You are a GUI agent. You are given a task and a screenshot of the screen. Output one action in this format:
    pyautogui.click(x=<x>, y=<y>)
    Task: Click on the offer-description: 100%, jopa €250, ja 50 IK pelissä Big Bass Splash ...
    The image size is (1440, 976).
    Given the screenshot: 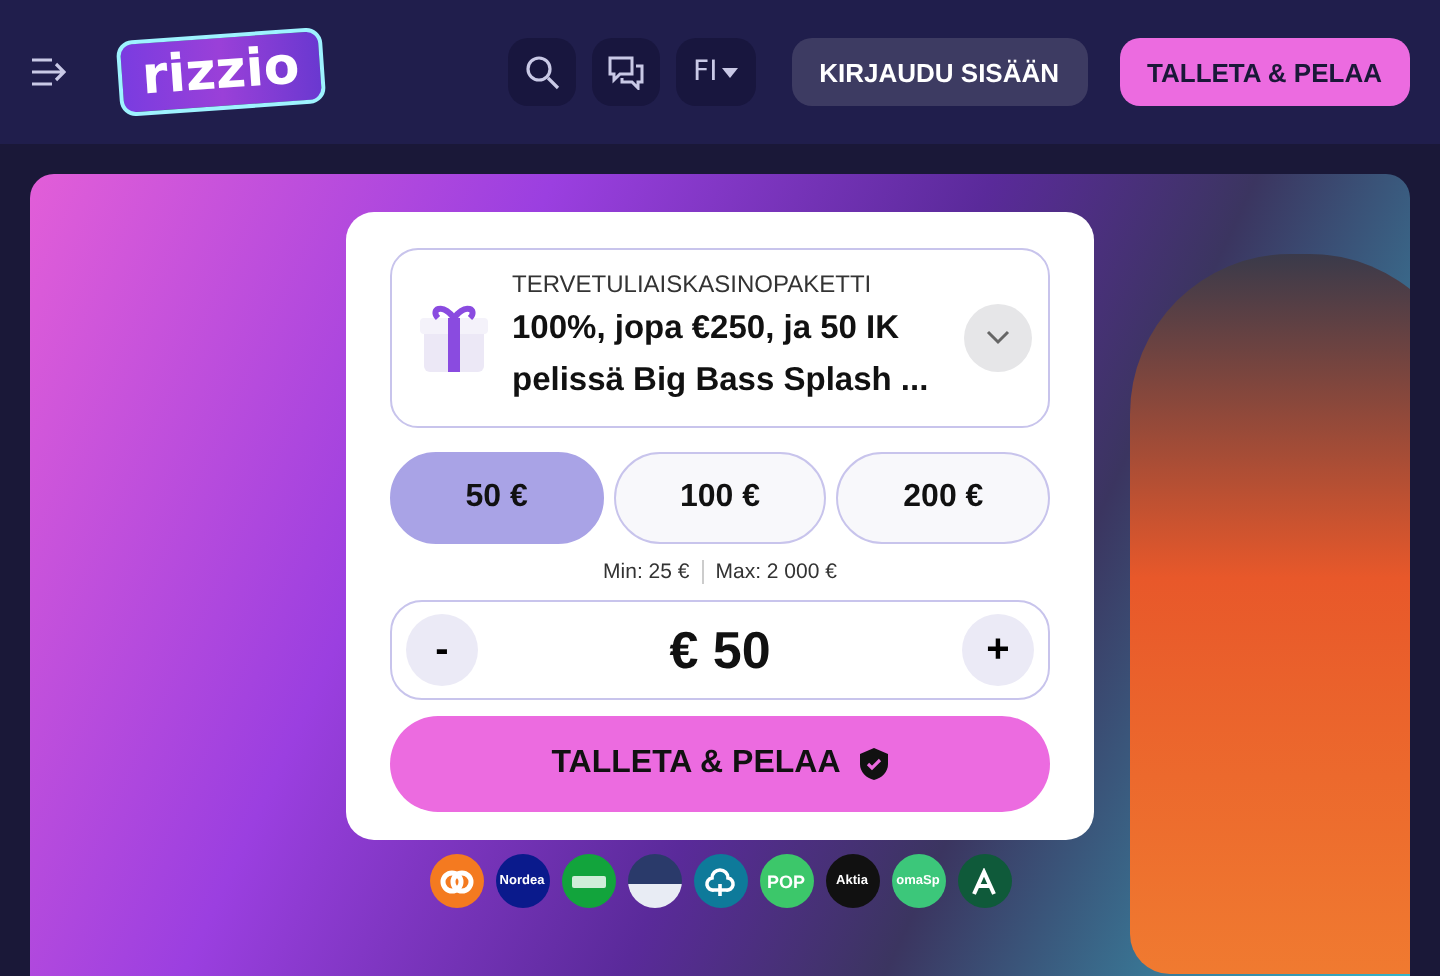 What is the action you would take?
    pyautogui.click(x=721, y=355)
    